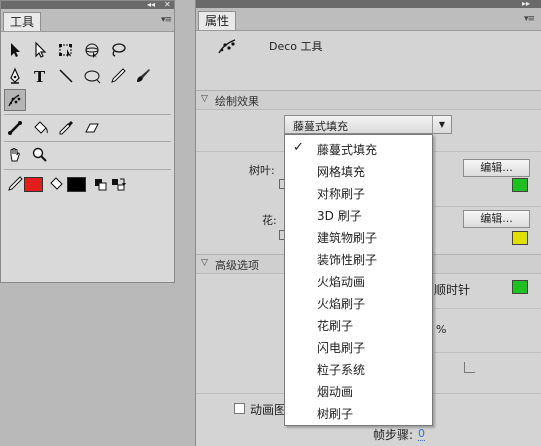 This screenshot has height=446, width=541. Describe the element at coordinates (40, 128) in the screenshot. I see `paint-bucket-tool-icon` at that location.